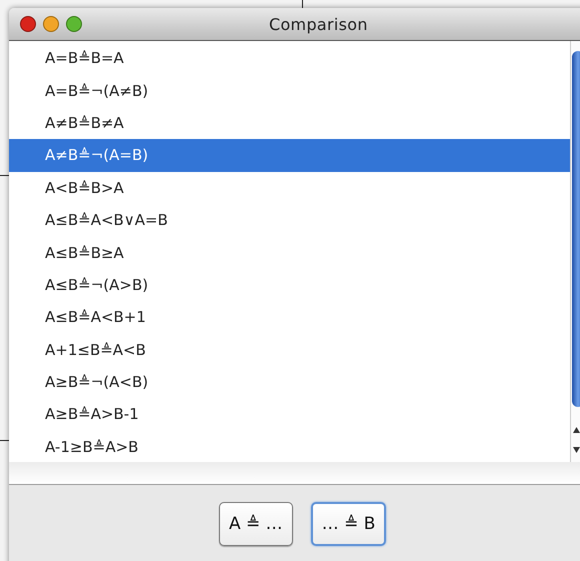 The height and width of the screenshot is (561, 580). What do you see at coordinates (289, 155) in the screenshot?
I see `list-item: A≠B≜¬(A=B)` at bounding box center [289, 155].